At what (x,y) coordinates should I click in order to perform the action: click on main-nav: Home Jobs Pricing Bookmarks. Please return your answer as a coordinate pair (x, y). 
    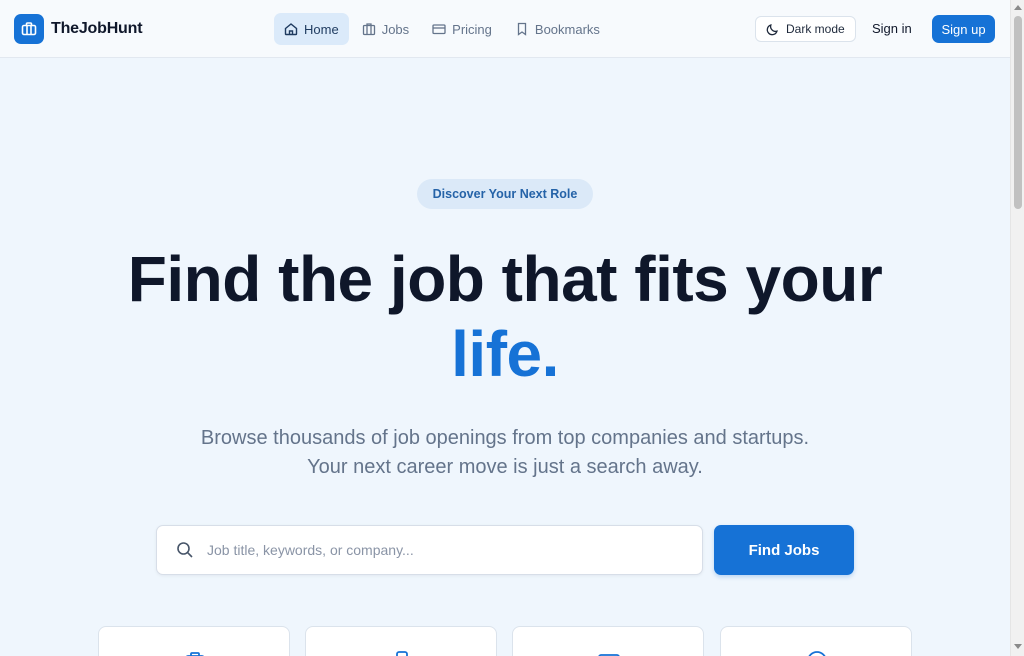
    Looking at the image, I should click on (443, 29).